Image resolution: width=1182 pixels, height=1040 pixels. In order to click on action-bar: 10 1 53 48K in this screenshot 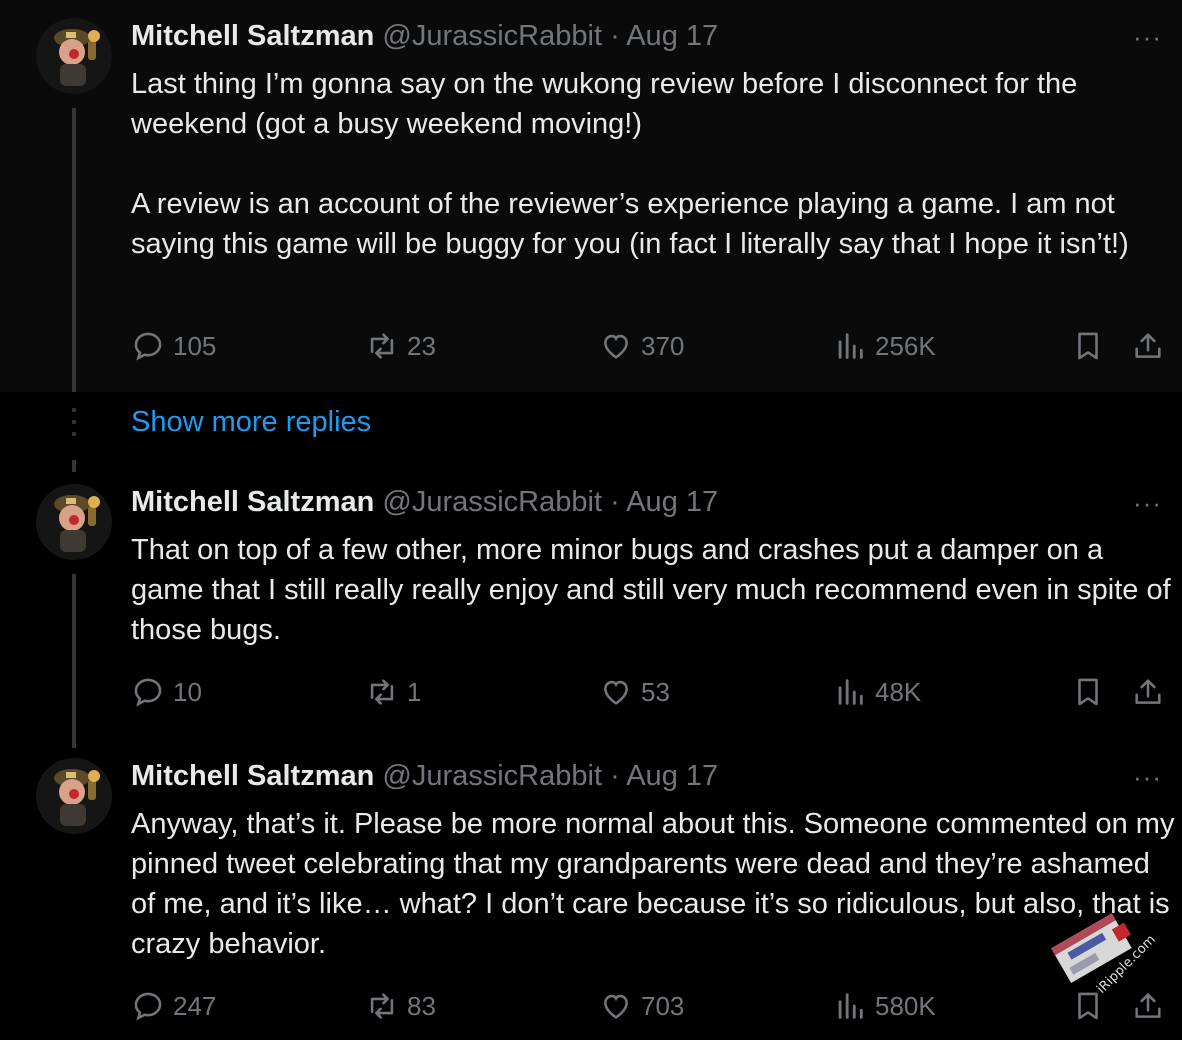, I will do `click(656, 695)`.